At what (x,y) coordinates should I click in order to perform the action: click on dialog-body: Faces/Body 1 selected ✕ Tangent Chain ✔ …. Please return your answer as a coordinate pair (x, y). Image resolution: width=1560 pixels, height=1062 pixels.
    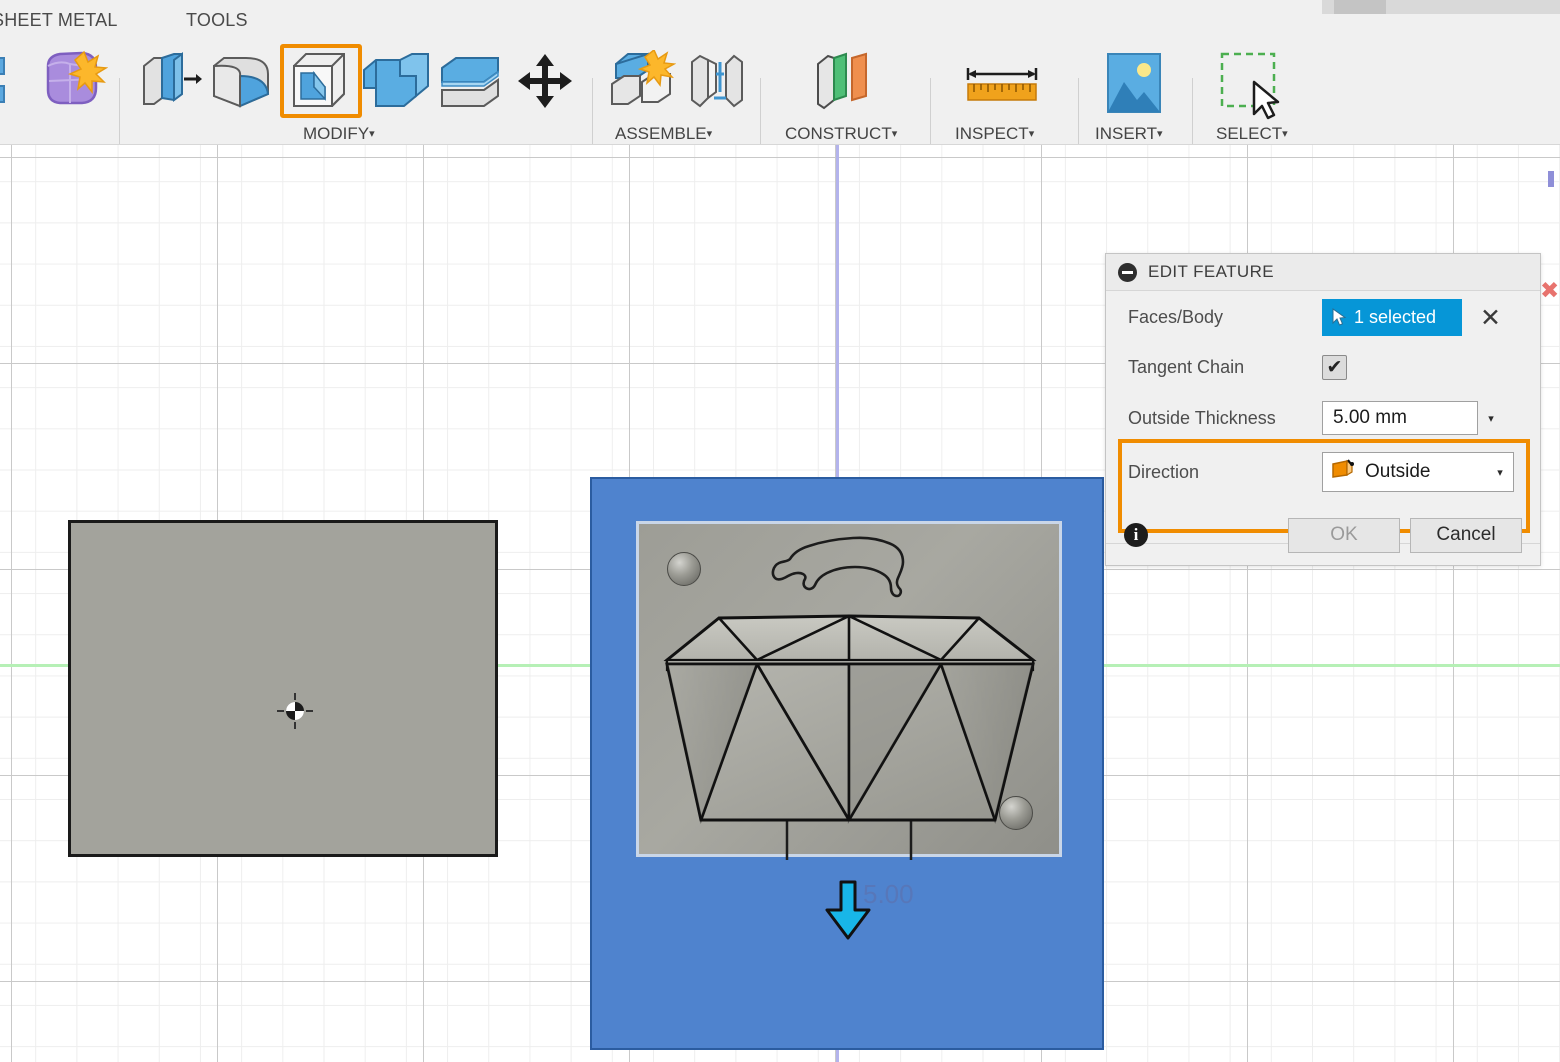
    Looking at the image, I should click on (1323, 417).